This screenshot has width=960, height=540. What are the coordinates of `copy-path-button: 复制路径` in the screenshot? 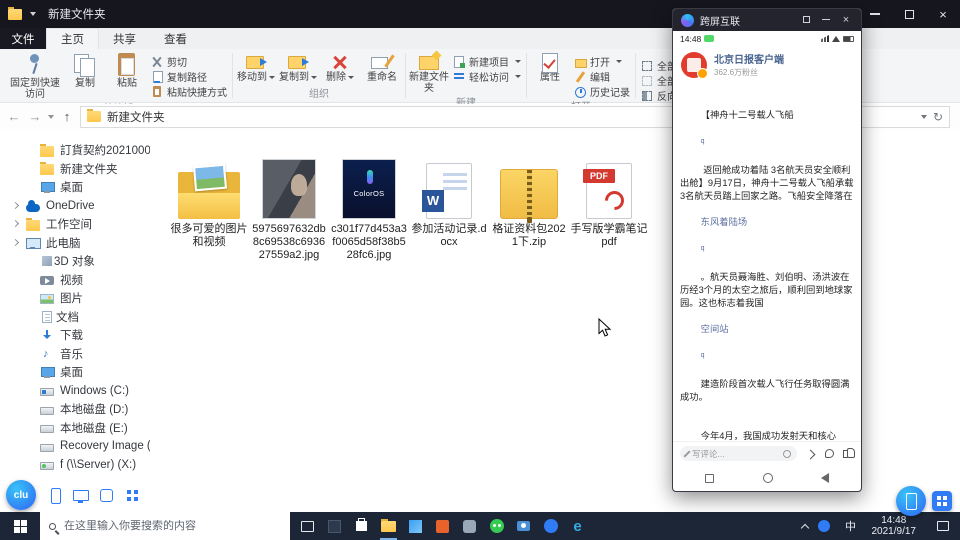 It's located at (189, 77).